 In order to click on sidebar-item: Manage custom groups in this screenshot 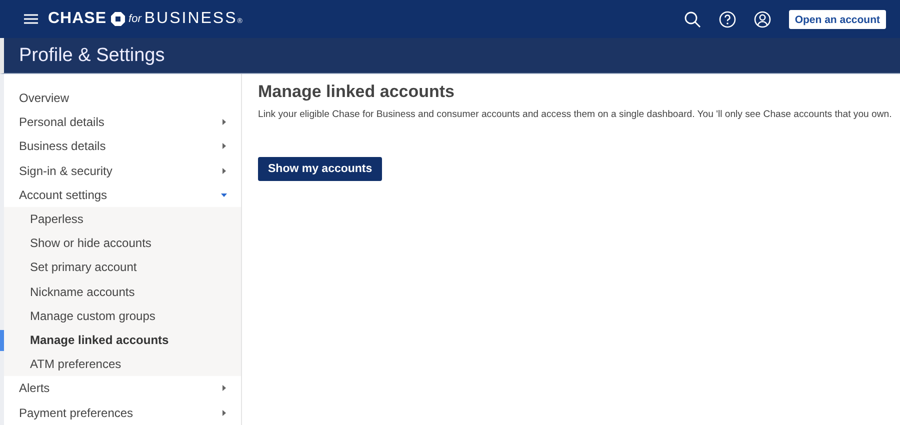, I will do `click(122, 316)`.